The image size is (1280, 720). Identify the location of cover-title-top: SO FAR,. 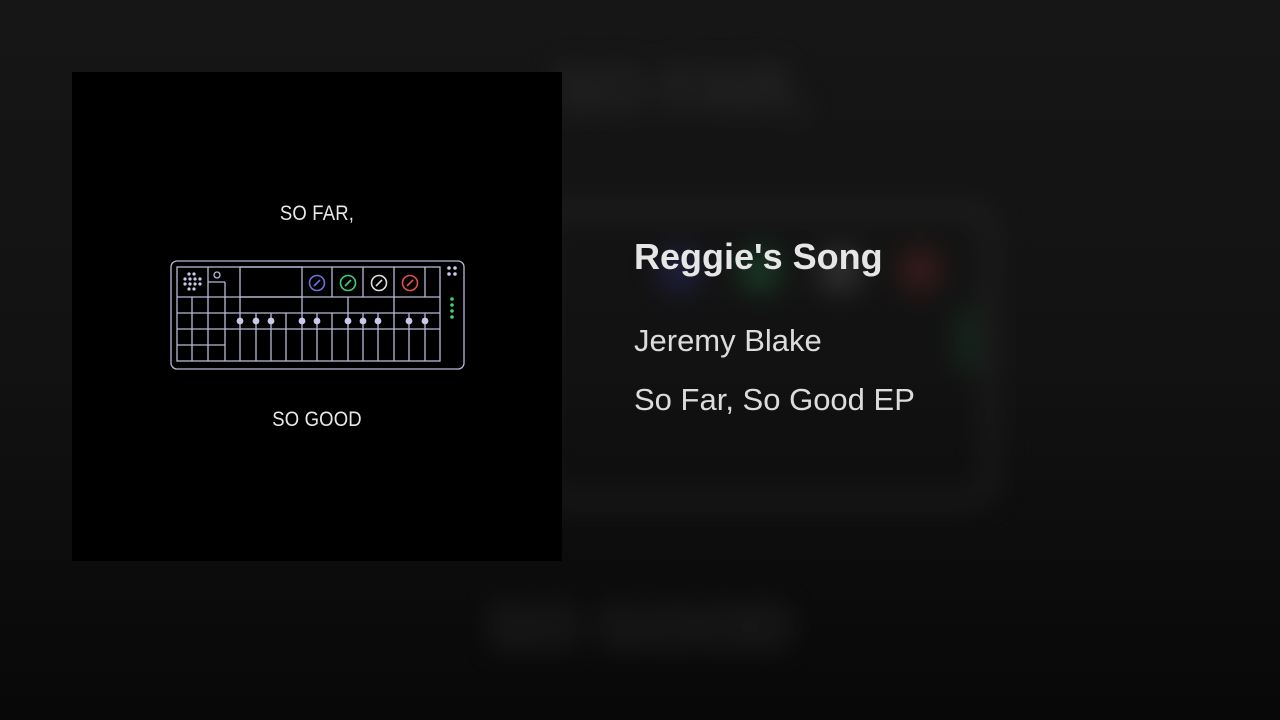
(317, 213).